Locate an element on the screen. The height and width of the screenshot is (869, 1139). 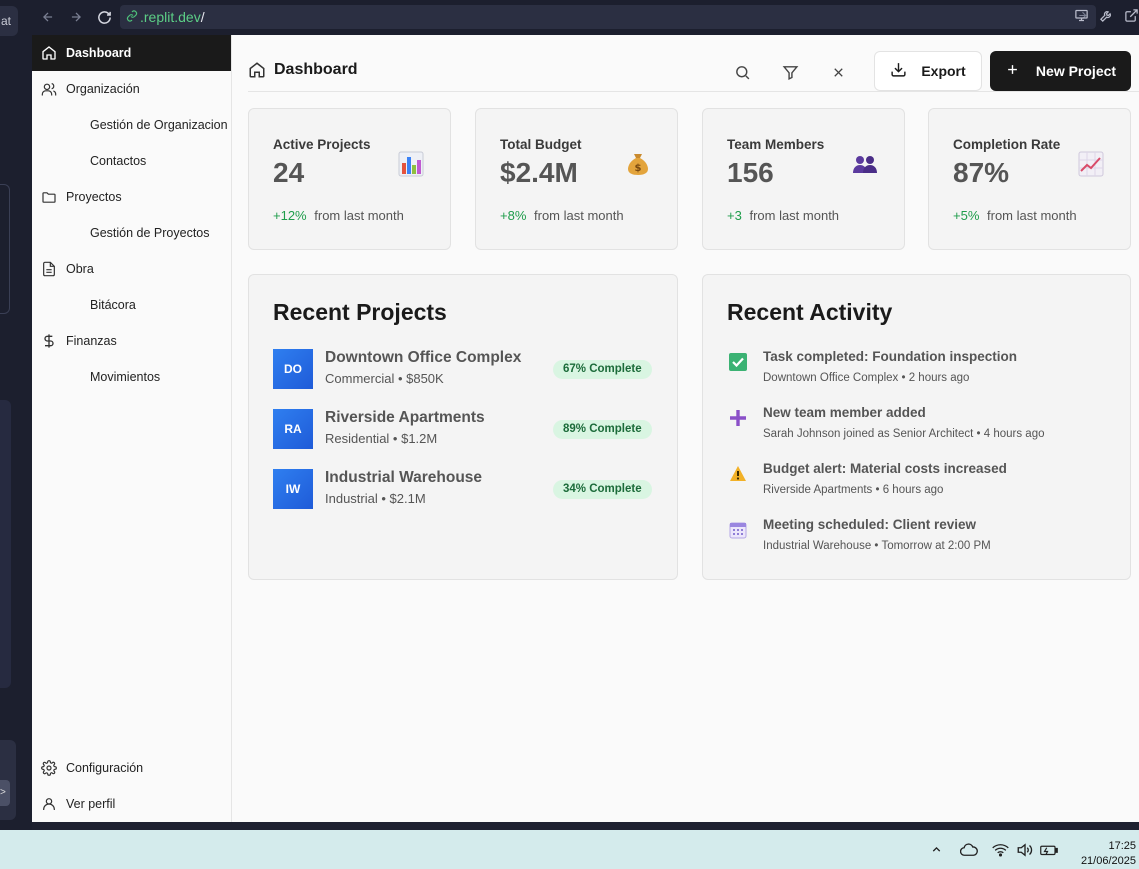
bar-chart-emoji-icon is located at coordinates (411, 164).